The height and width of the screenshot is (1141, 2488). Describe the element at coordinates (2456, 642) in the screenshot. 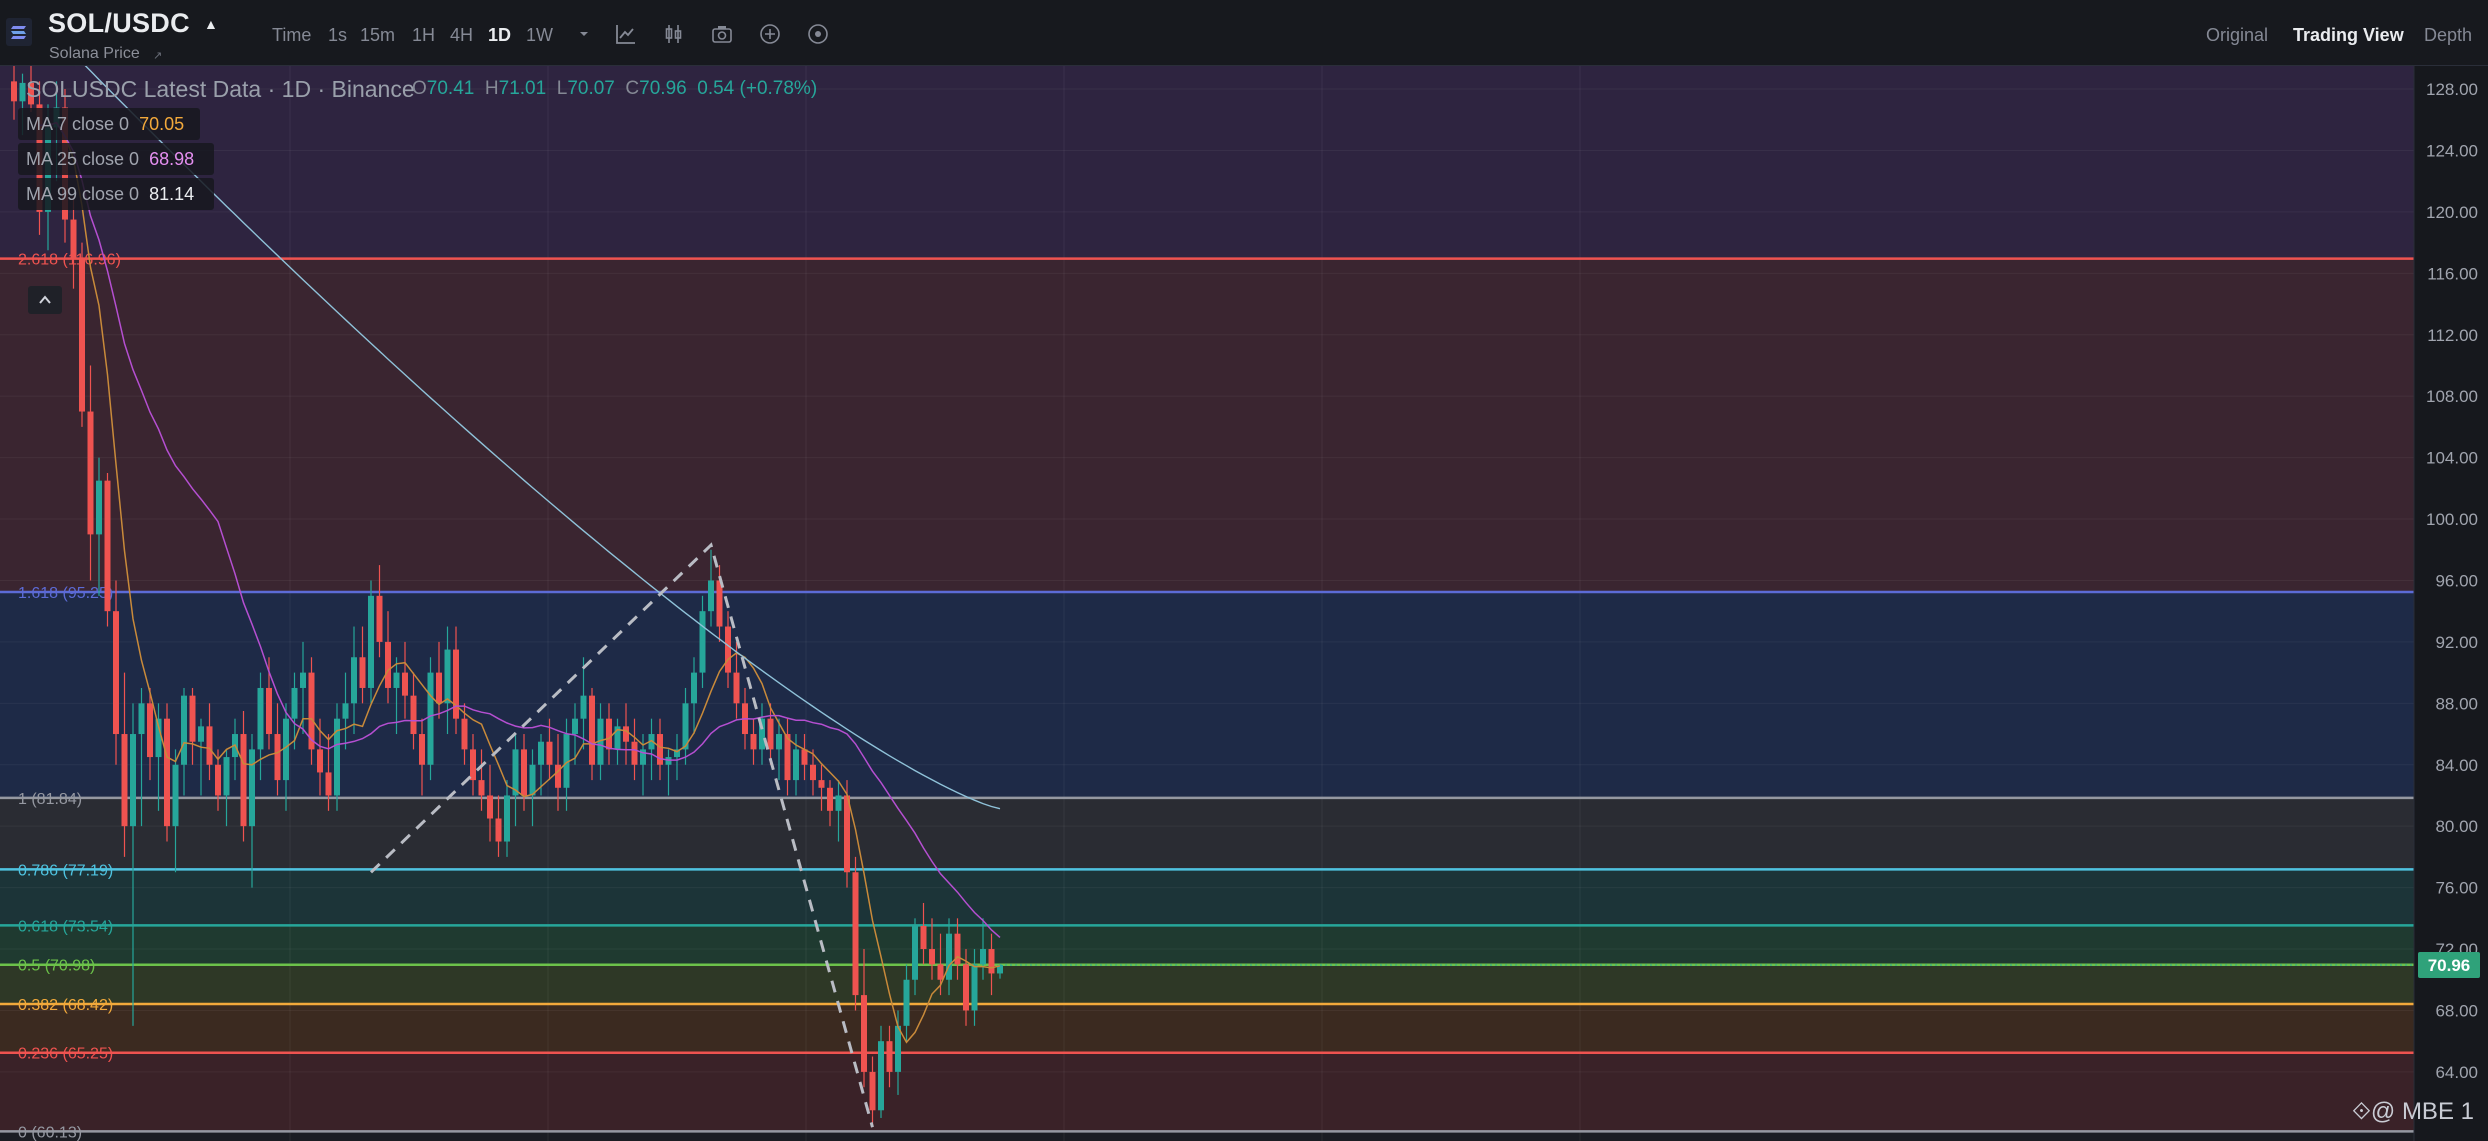

I see `y-tick-label: 92.00` at that location.